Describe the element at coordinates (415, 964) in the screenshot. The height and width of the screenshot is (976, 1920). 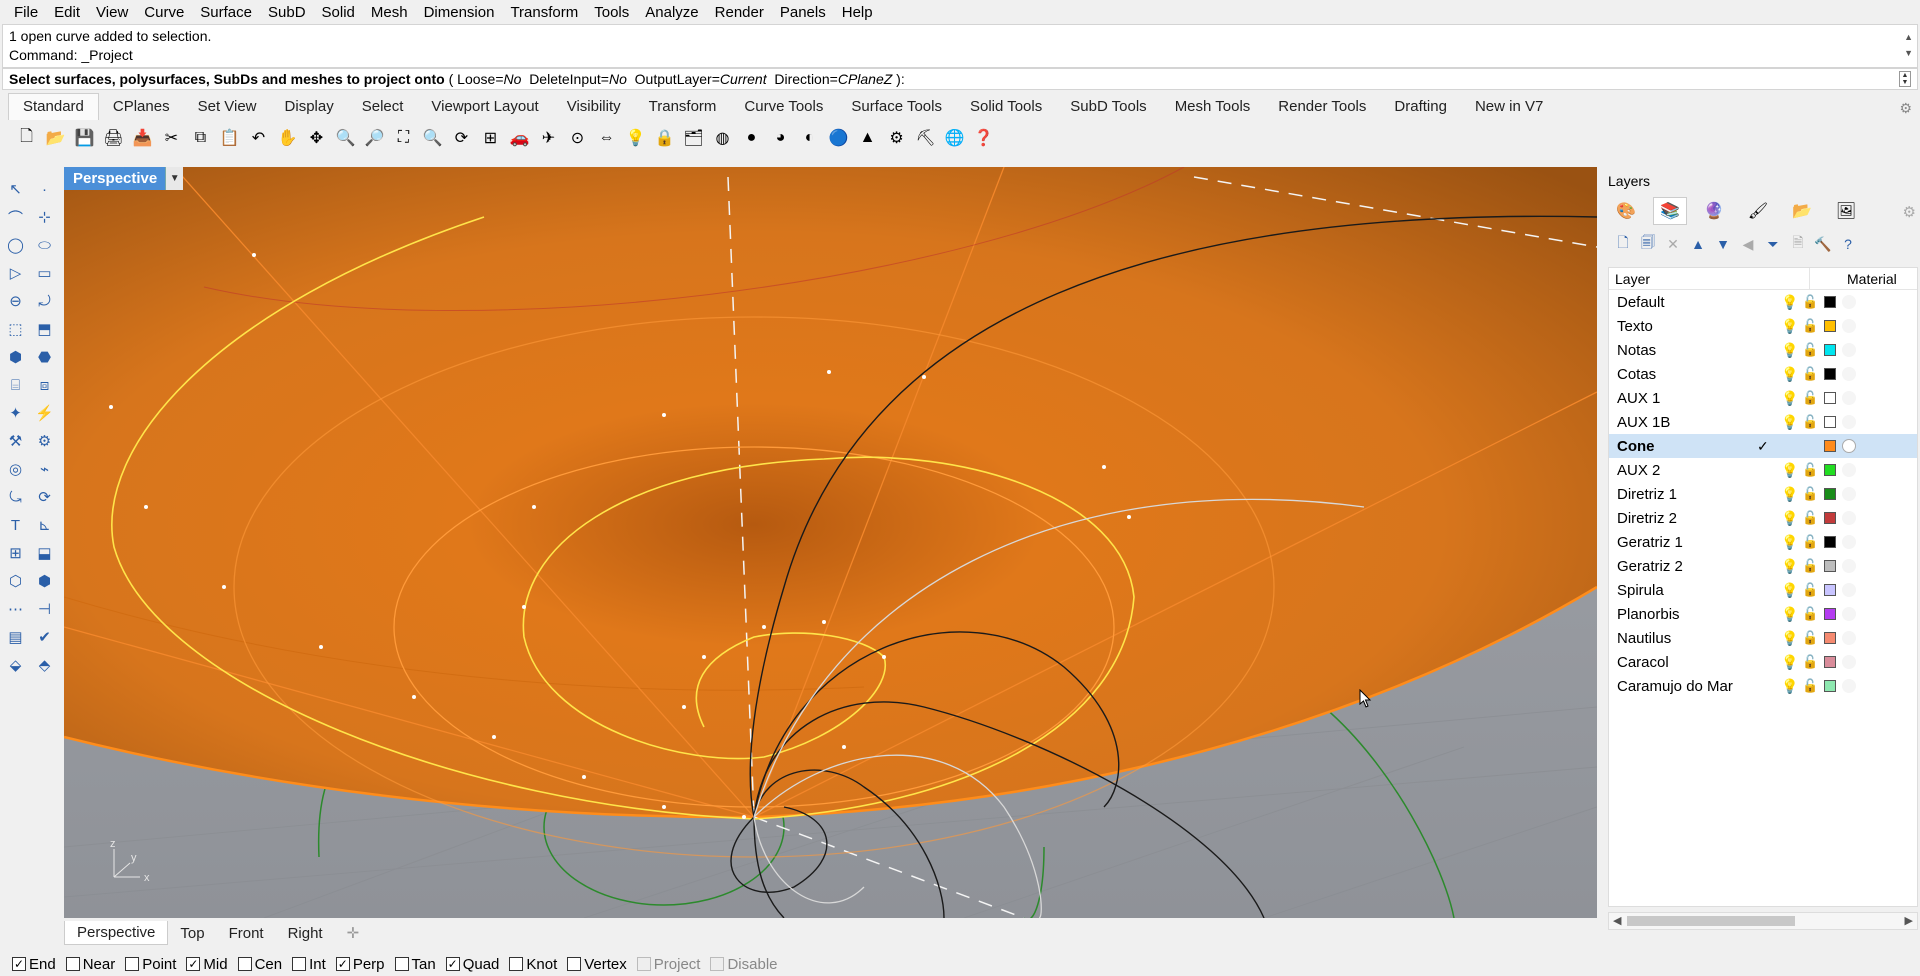
I see `osnap-tan: Tan` at that location.